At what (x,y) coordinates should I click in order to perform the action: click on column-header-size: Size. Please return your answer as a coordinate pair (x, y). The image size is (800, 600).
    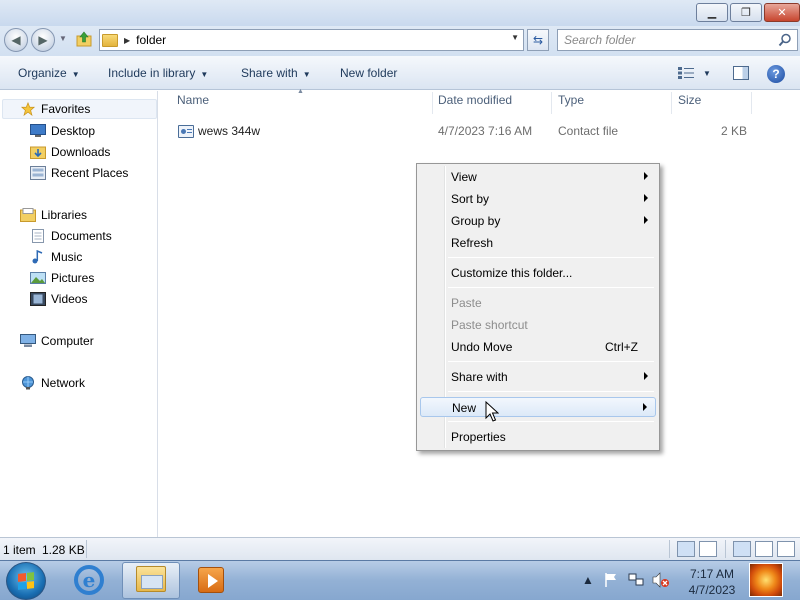
    Looking at the image, I should click on (689, 103).